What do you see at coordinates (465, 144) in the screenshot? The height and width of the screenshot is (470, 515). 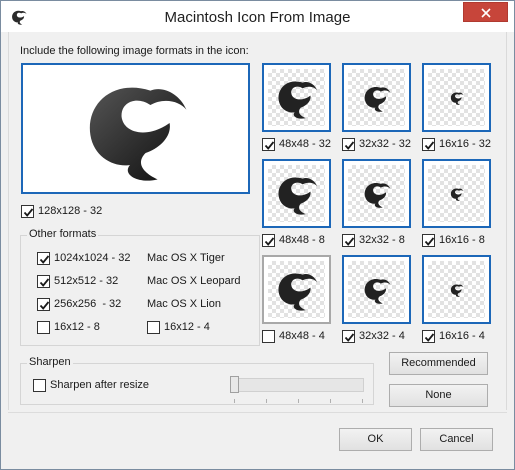 I see `format-checkbox-label: 16x16 - 32` at bounding box center [465, 144].